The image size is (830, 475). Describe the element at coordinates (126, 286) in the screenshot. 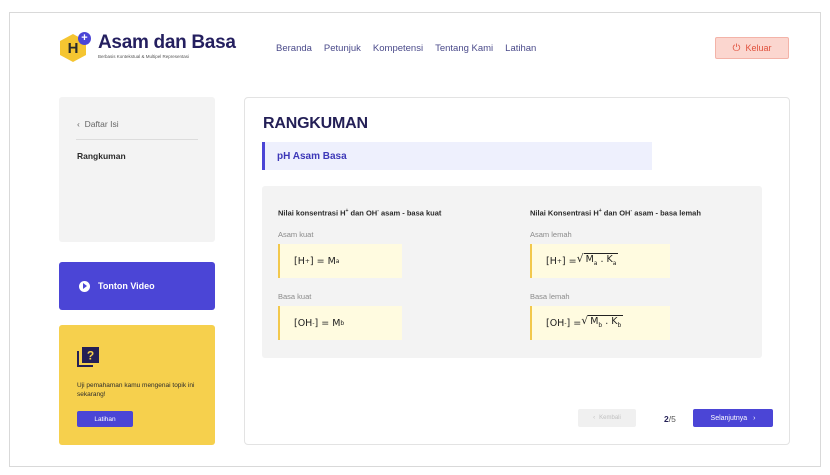

I see `watch-video-label: Tonton Video` at that location.